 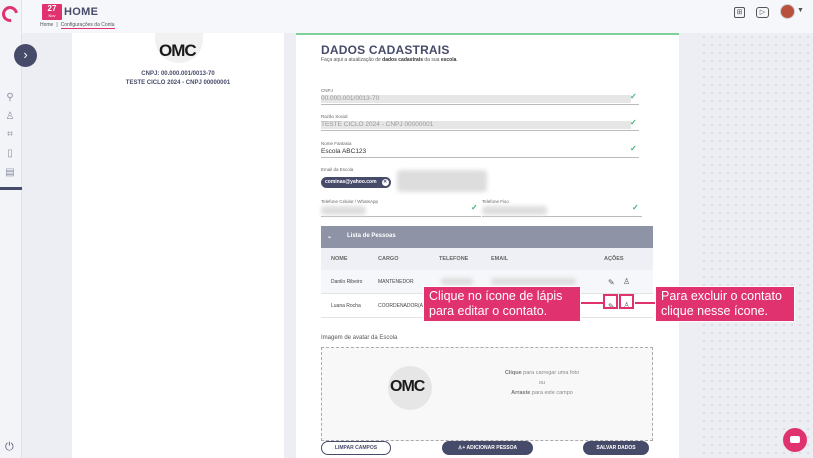 I want to click on power-icon: ⏻, so click(x=9, y=447).